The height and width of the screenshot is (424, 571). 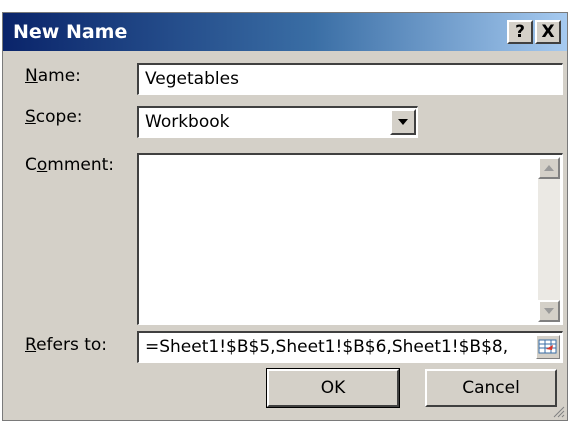 I want to click on close-icon: X, so click(x=548, y=32).